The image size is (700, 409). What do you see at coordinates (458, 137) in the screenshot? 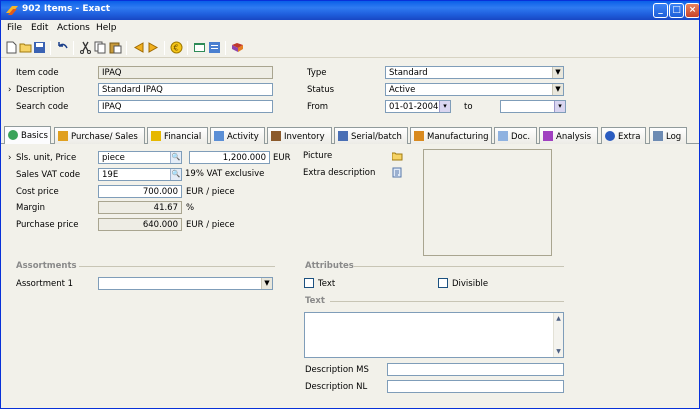
I see `tab-label: Manufacturing` at bounding box center [458, 137].